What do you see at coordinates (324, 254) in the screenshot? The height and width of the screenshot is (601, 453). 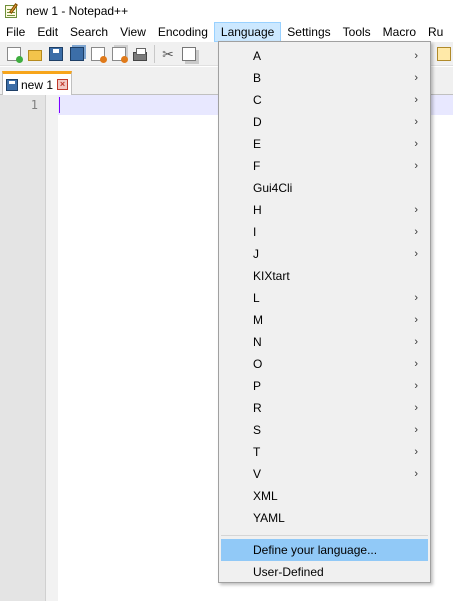 I see `language-menu-item-j: J ›` at bounding box center [324, 254].